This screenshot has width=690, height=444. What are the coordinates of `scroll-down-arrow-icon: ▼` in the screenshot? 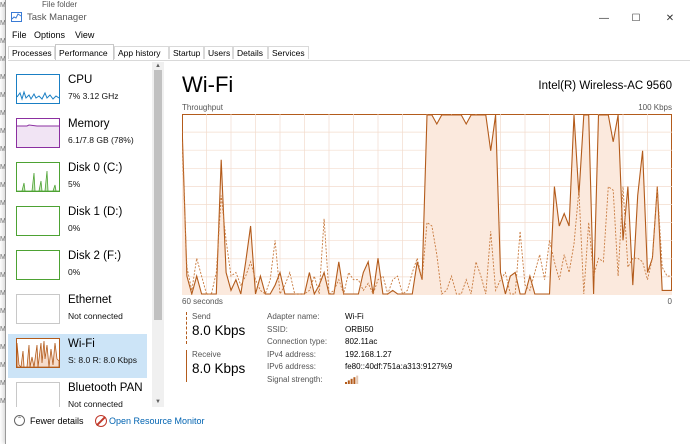 It's located at (158, 402).